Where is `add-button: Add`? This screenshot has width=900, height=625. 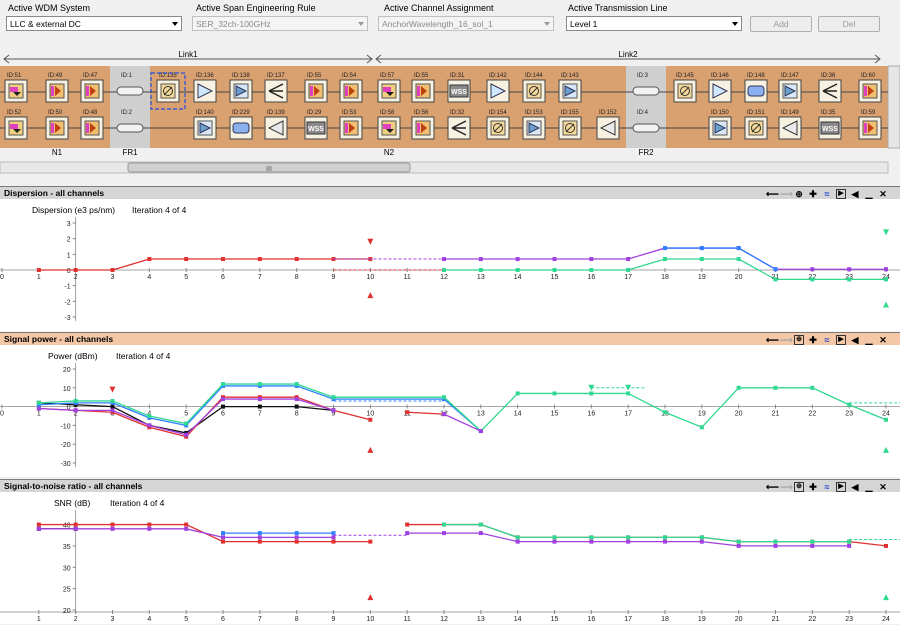
add-button: Add is located at coordinates (781, 24).